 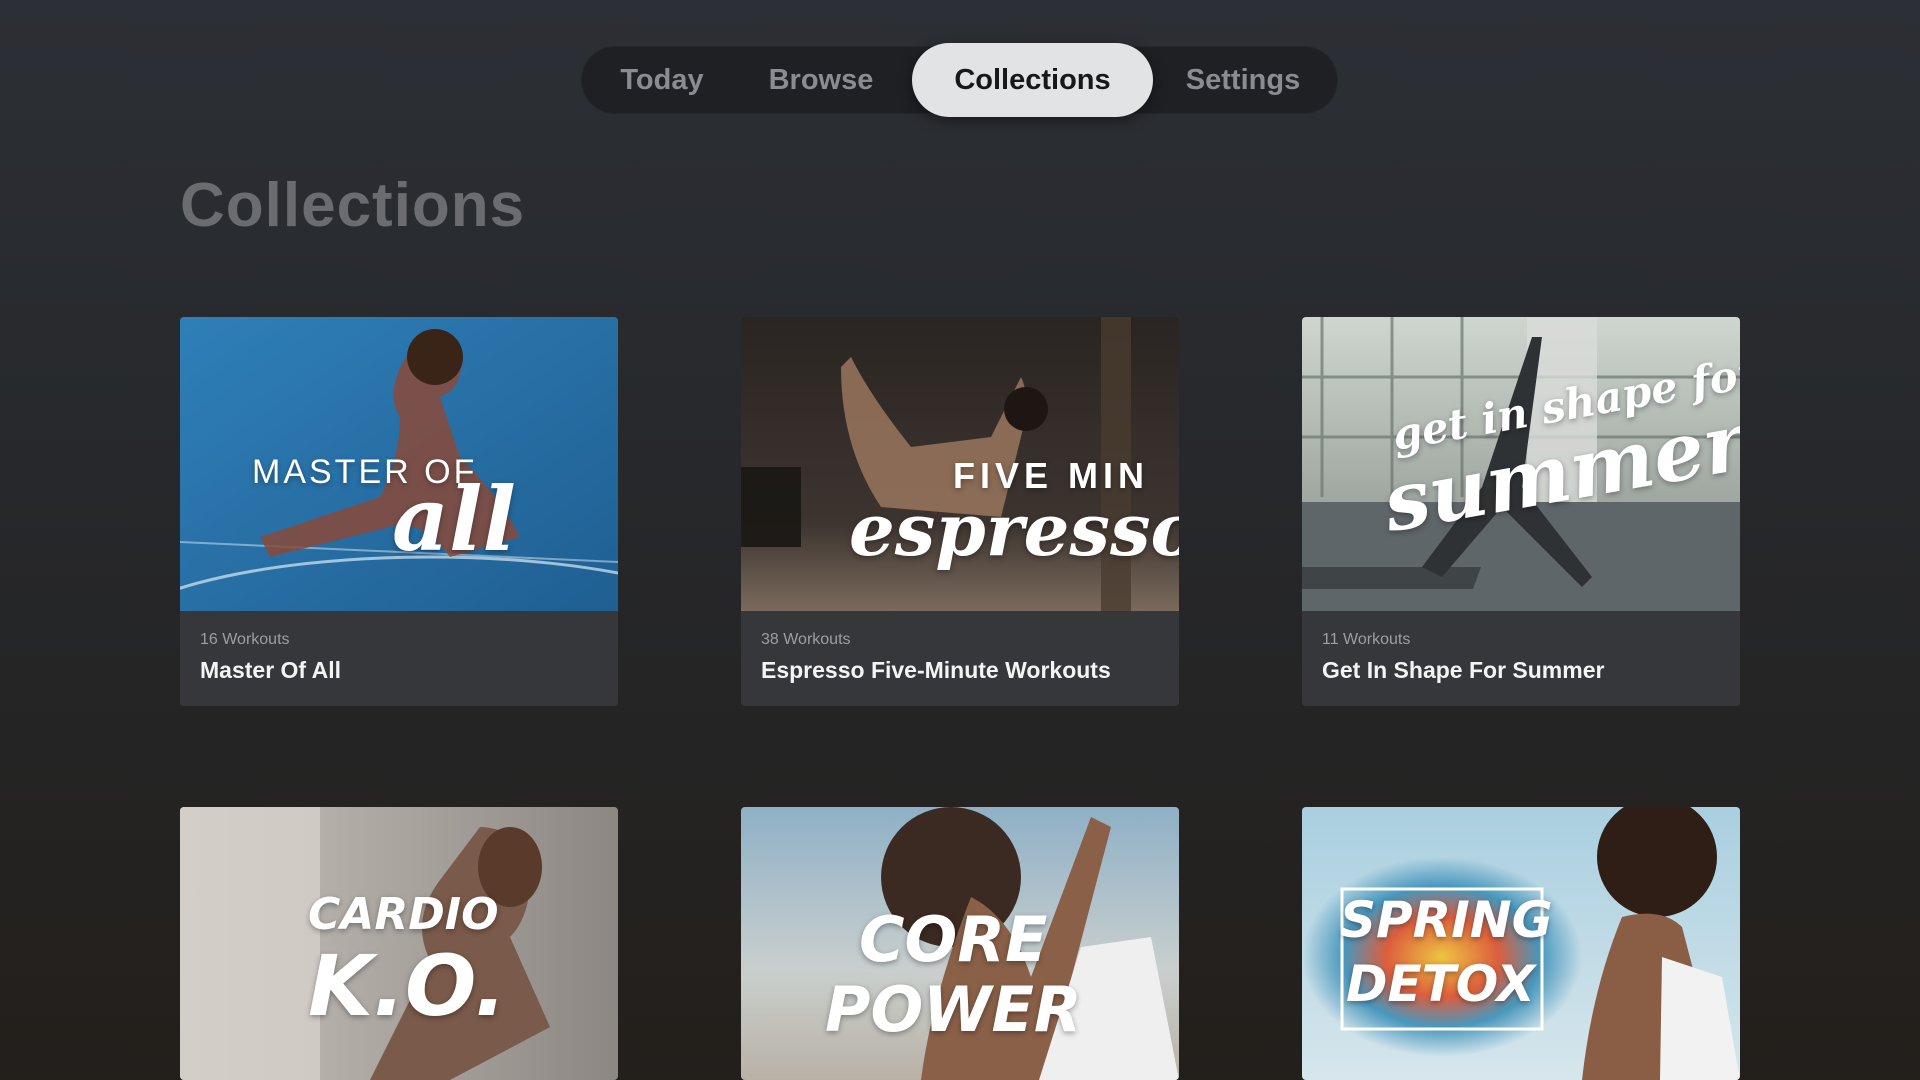 I want to click on collection-meta: 11 Workouts Get In Shape For Summer, so click(x=1521, y=658).